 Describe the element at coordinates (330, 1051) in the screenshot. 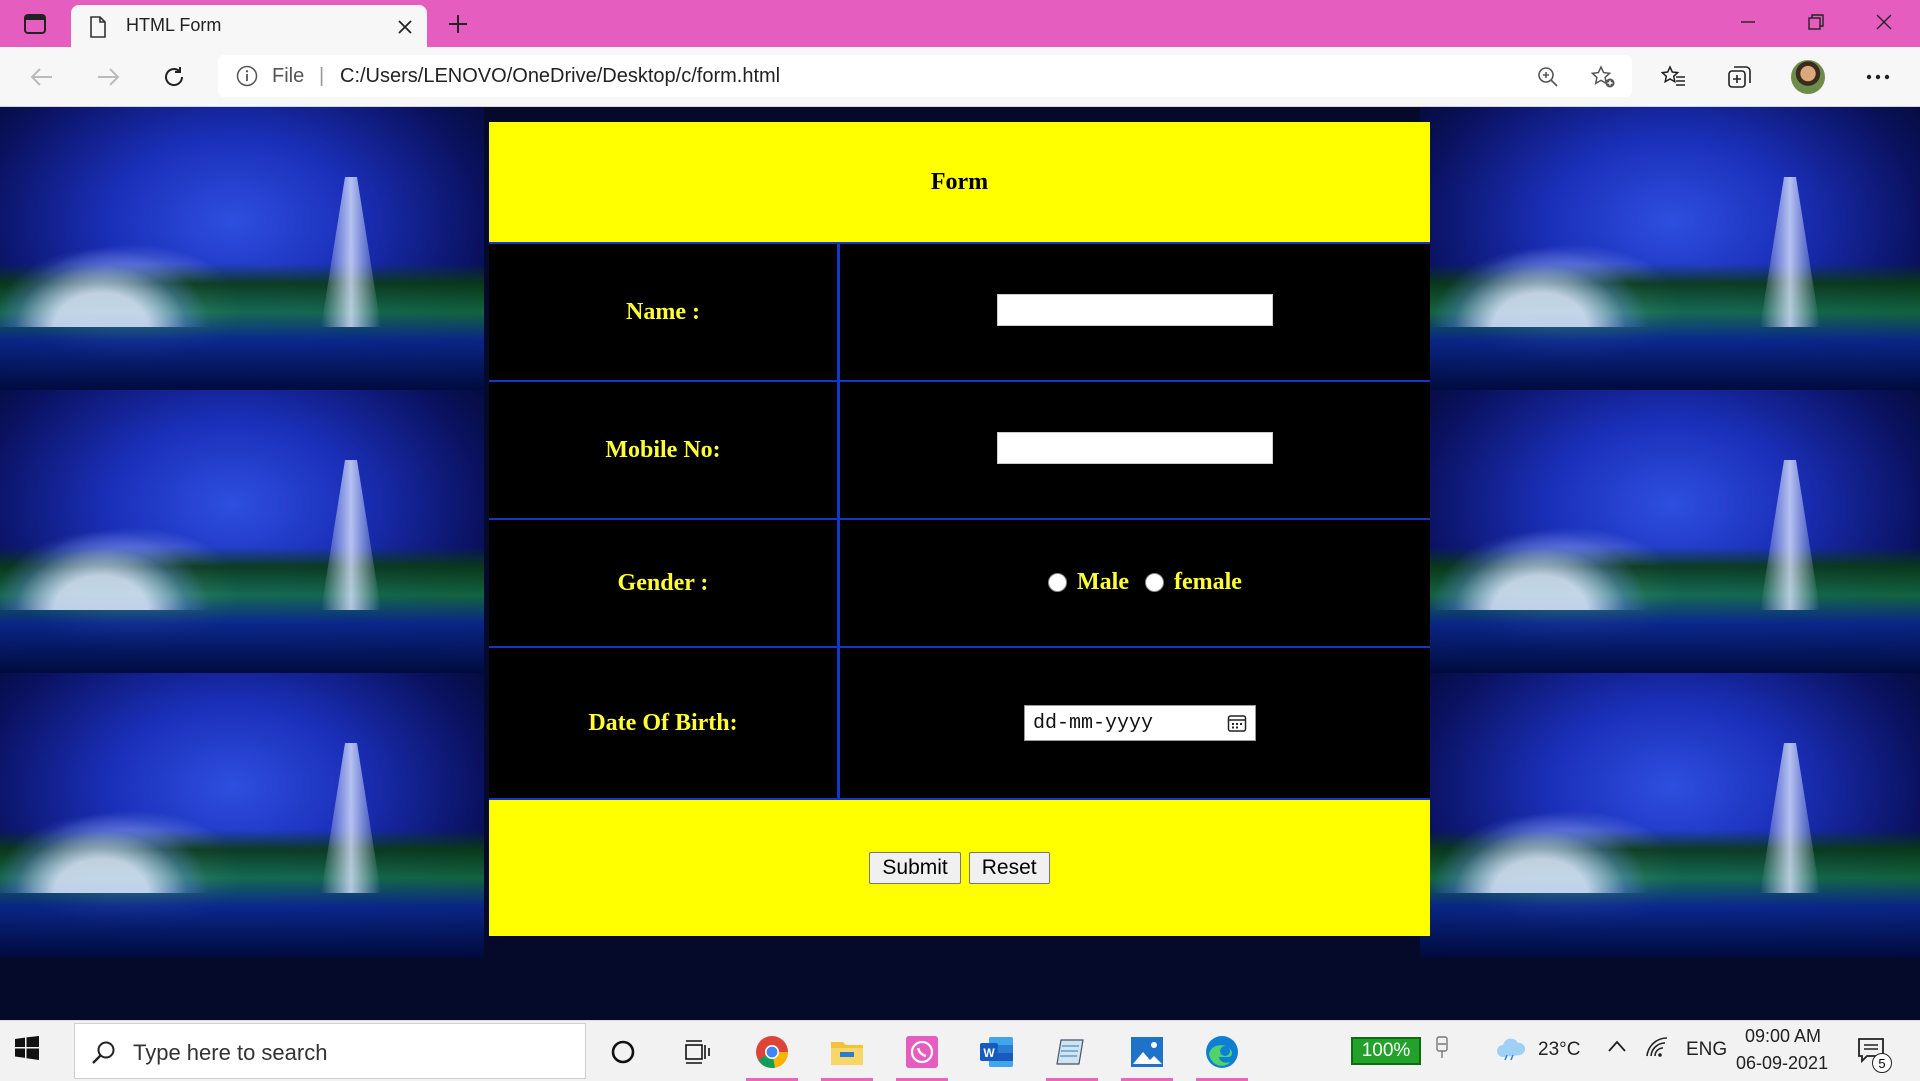

I see `taskbar-search: Type here to search` at that location.